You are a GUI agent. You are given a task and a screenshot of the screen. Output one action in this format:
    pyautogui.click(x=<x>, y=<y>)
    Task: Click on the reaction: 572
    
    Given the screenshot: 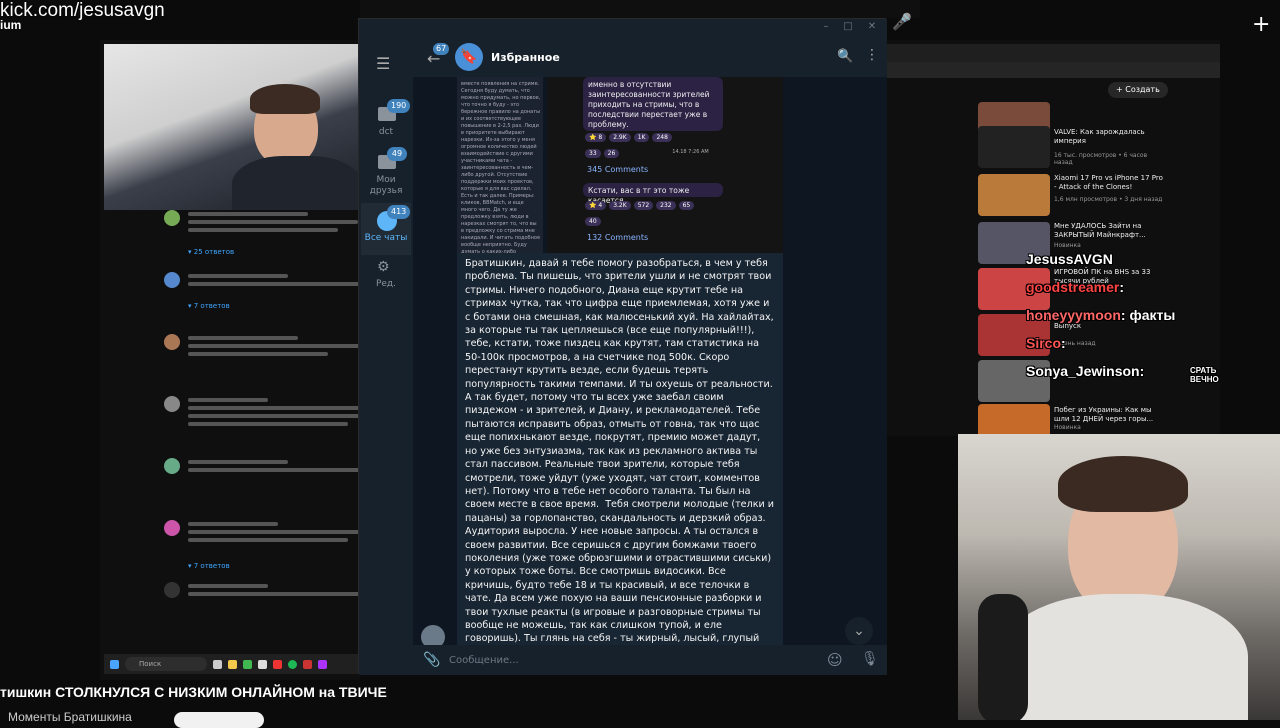 What is the action you would take?
    pyautogui.click(x=643, y=205)
    